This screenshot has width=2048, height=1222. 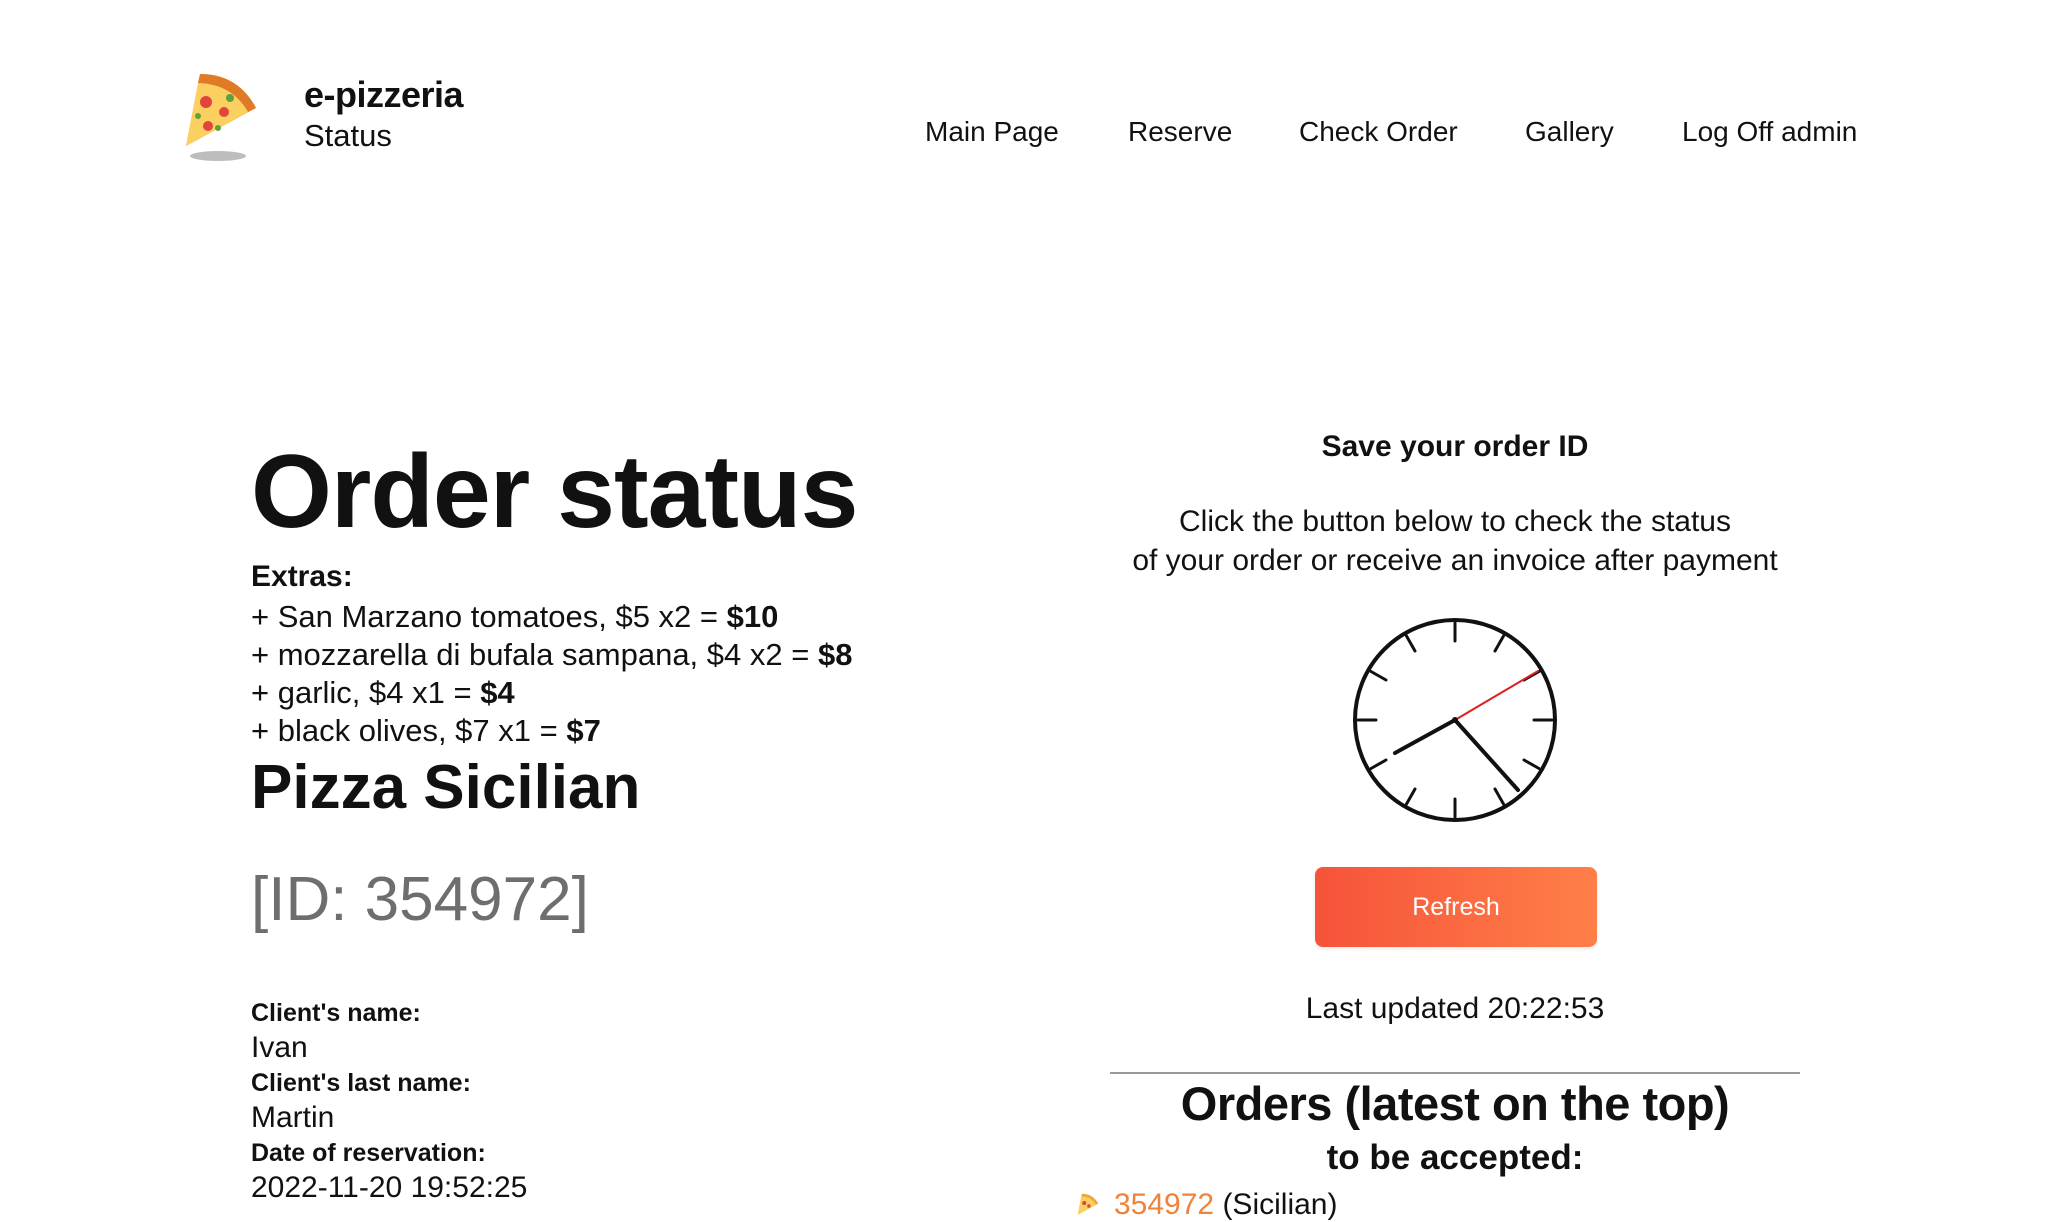 I want to click on pizza-slice-icon, so click(x=1088, y=1204).